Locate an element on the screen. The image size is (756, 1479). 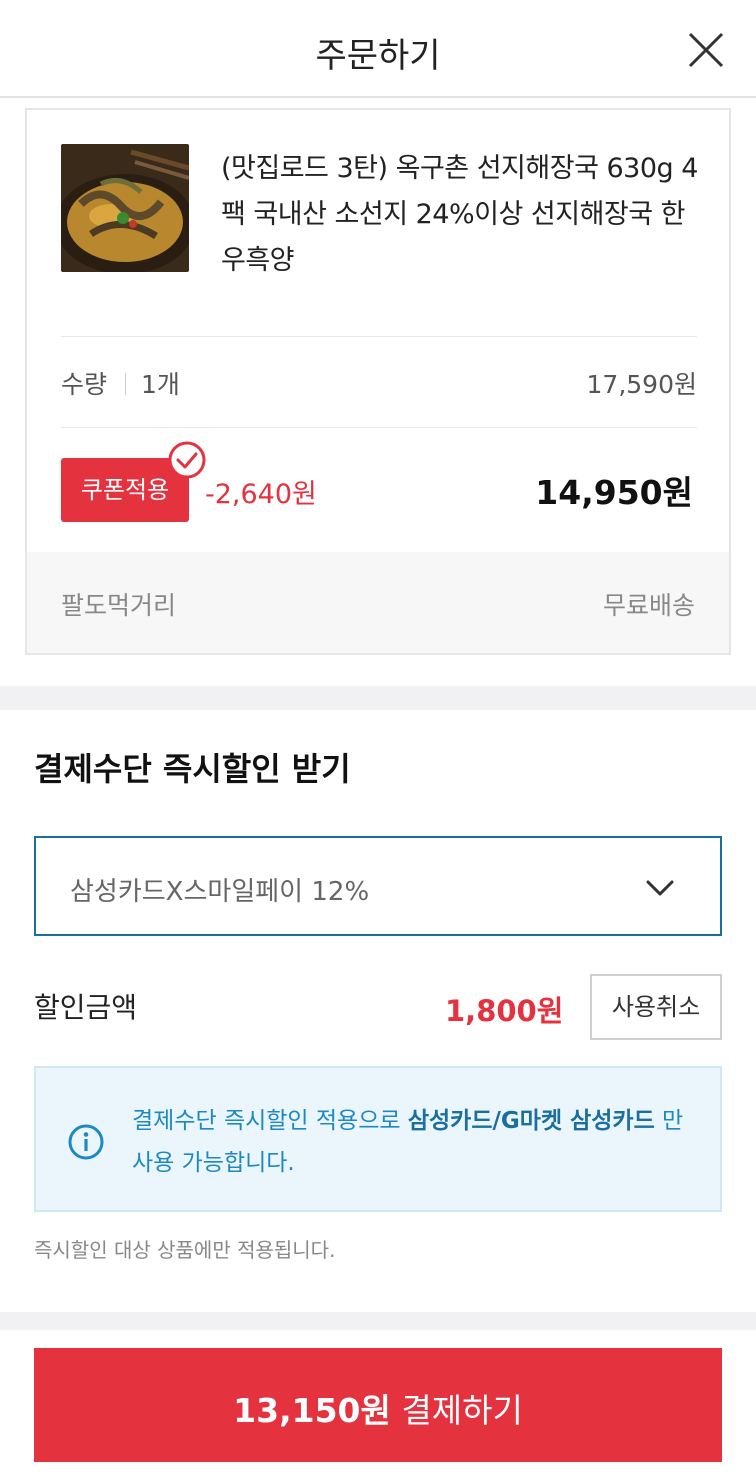
payment-method-select: 삼성카드X스마일페이 12% is located at coordinates (378, 886).